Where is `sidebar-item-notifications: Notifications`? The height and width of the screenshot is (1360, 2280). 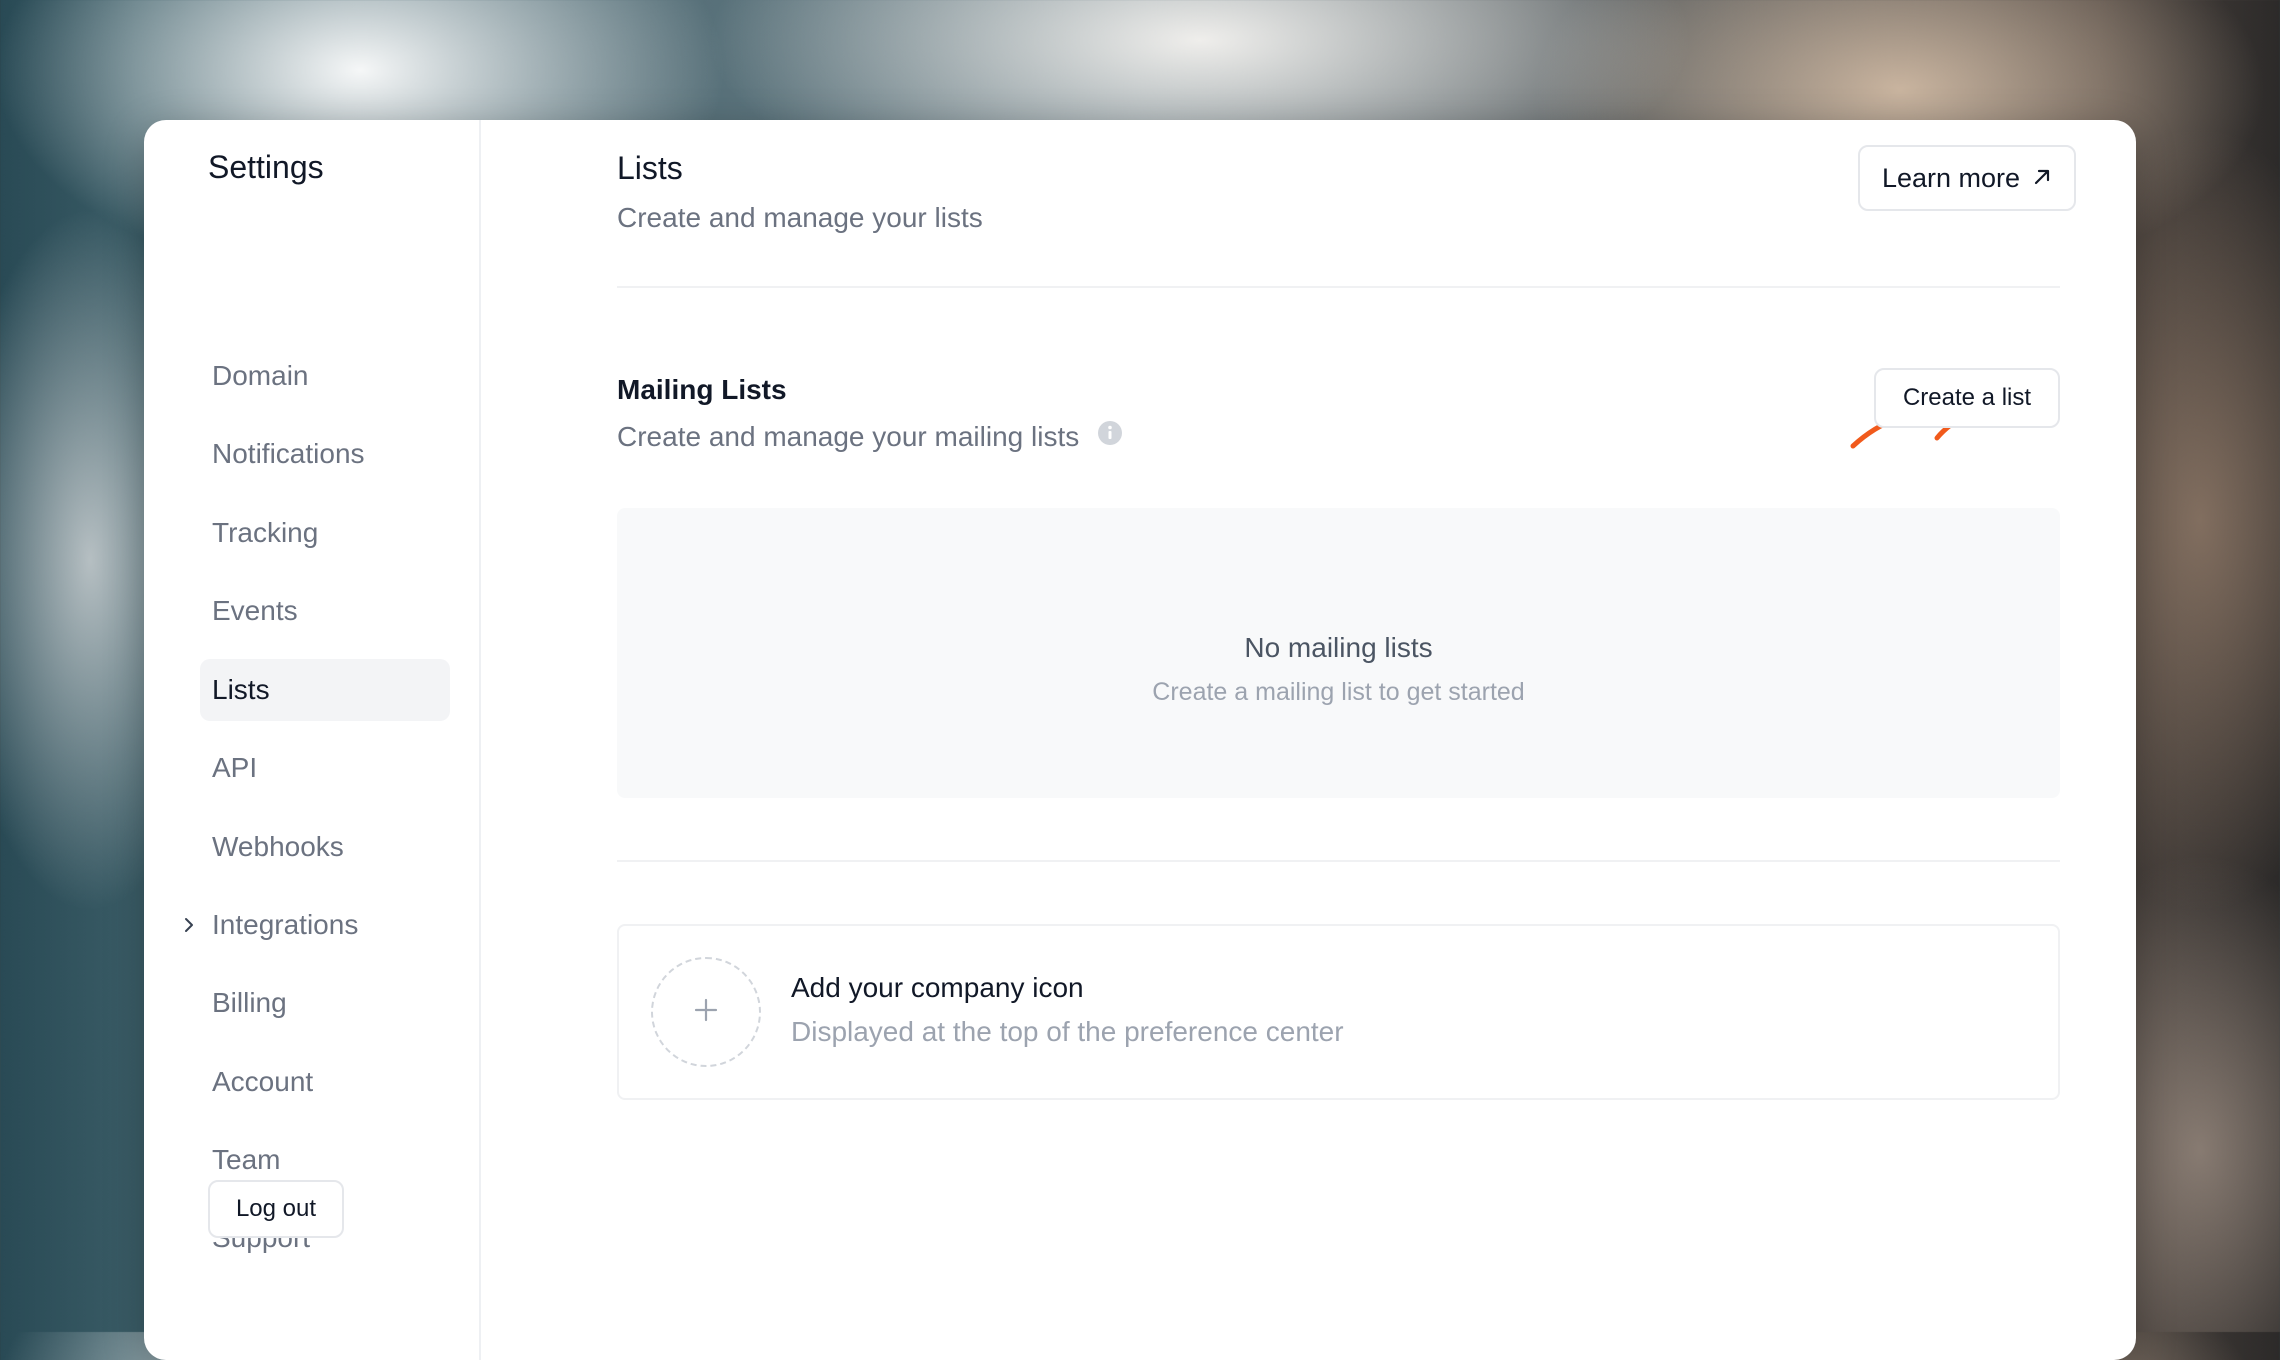 sidebar-item-notifications: Notifications is located at coordinates (325, 454).